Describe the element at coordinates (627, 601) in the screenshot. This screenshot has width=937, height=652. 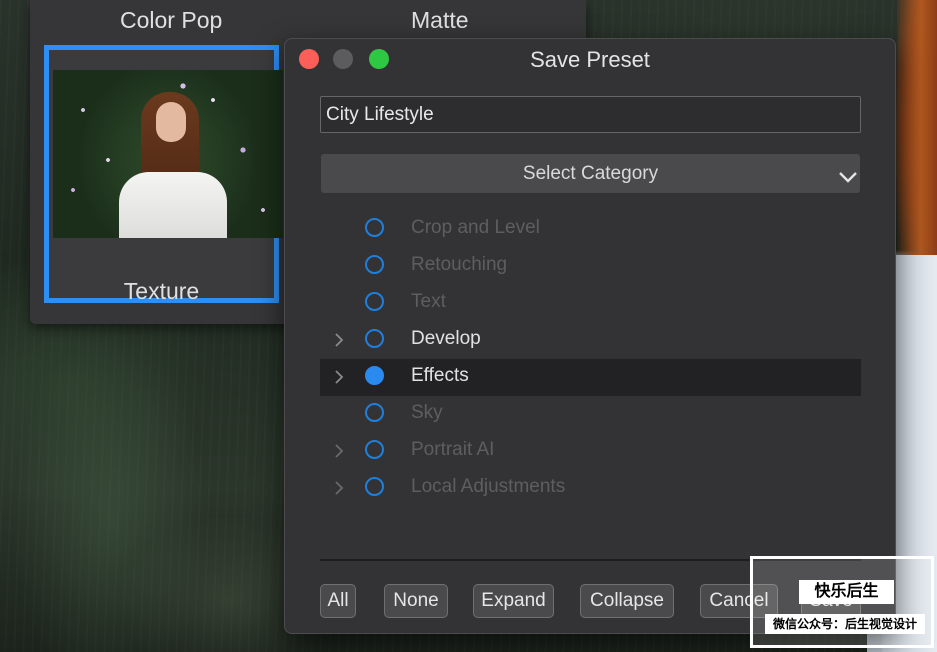
I see `collapse-button: Collapse` at that location.